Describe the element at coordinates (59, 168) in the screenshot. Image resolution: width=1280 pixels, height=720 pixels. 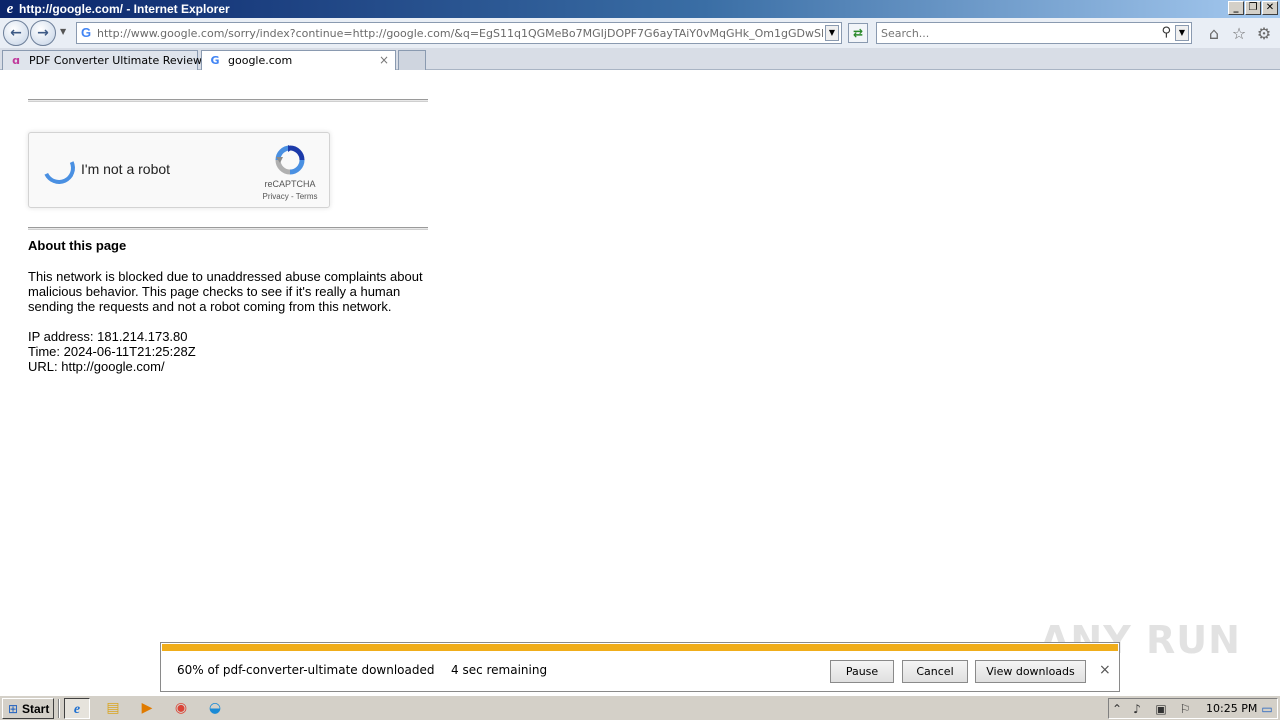
I see `loading-spinner-icon` at that location.